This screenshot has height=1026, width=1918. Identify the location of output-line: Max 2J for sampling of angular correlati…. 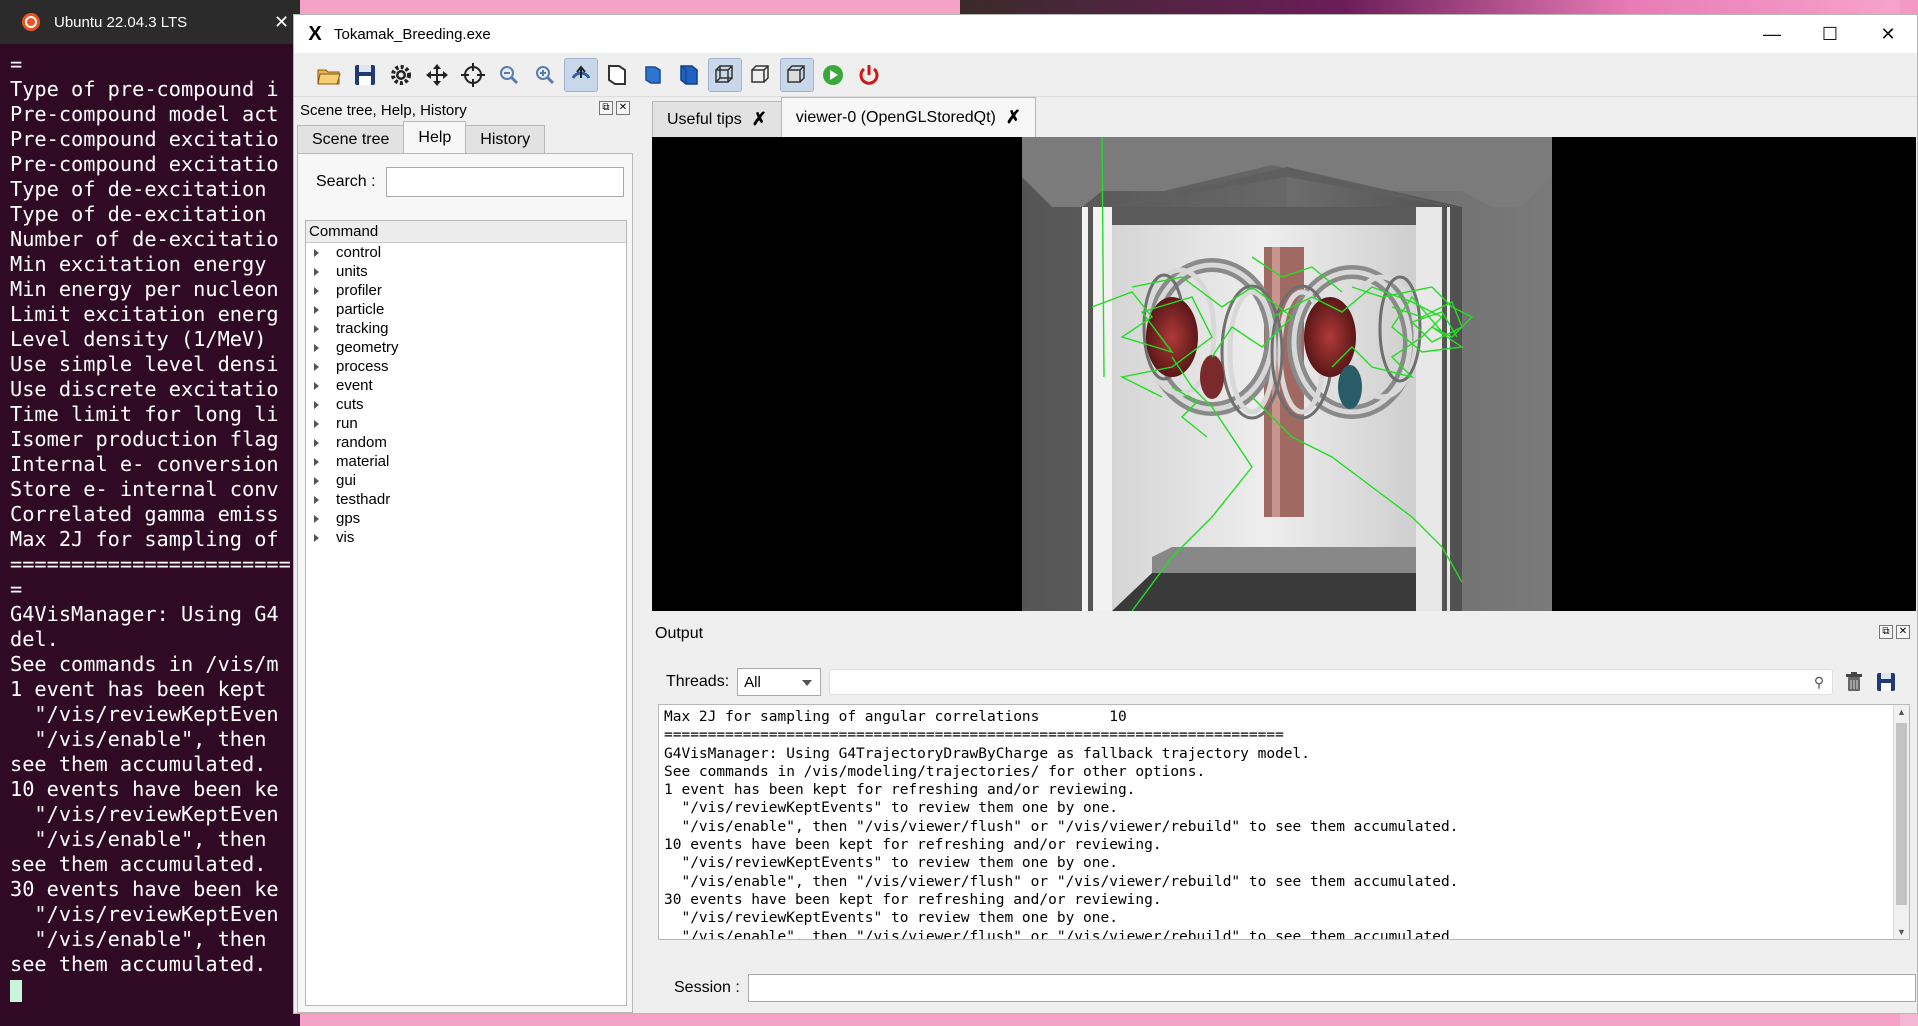
(895, 717).